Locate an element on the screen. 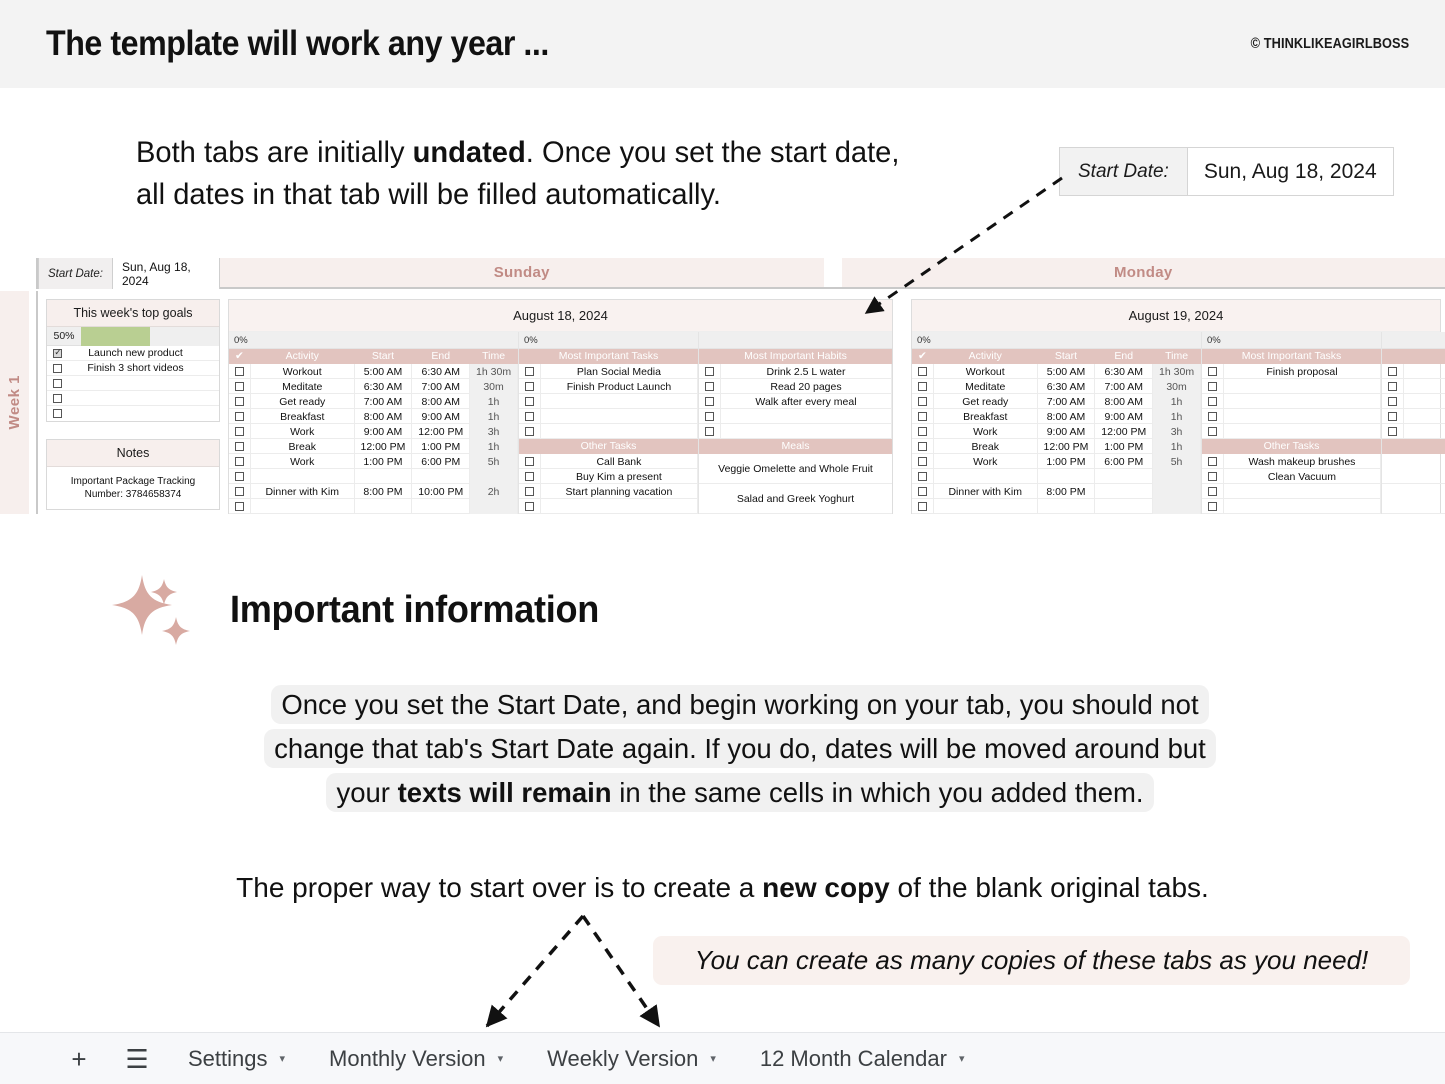 This screenshot has width=1445, height=1084. activity-end-cell: 7:00 AM is located at coordinates (1124, 386).